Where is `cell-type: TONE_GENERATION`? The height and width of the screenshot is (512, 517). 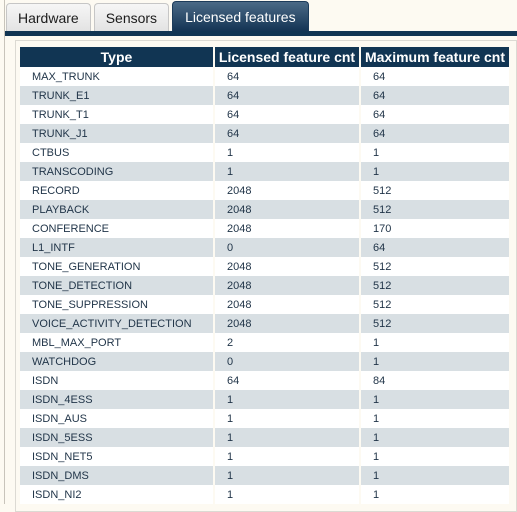
cell-type: TONE_GENERATION is located at coordinates (116, 266).